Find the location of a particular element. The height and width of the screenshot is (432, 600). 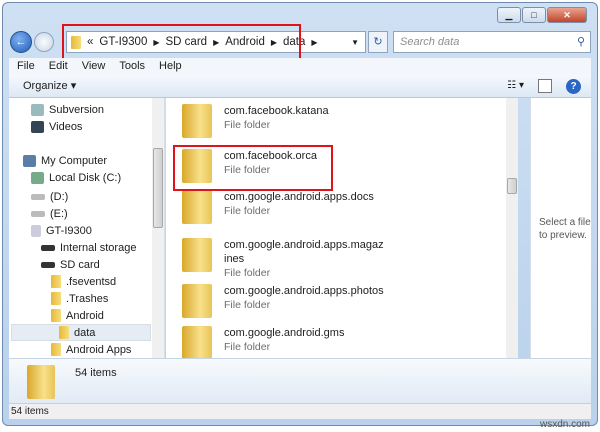

nav-drive-e: (E:) is located at coordinates (49, 213).